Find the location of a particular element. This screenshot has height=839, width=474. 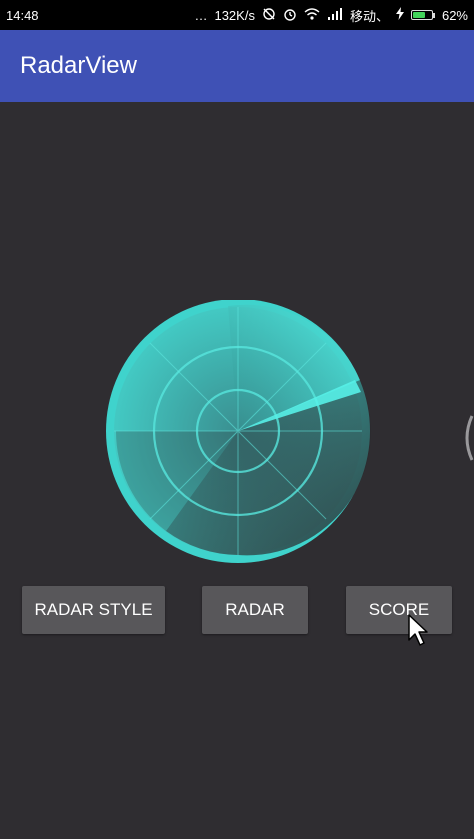

mouse-pointer-icon is located at coordinates (418, 630).